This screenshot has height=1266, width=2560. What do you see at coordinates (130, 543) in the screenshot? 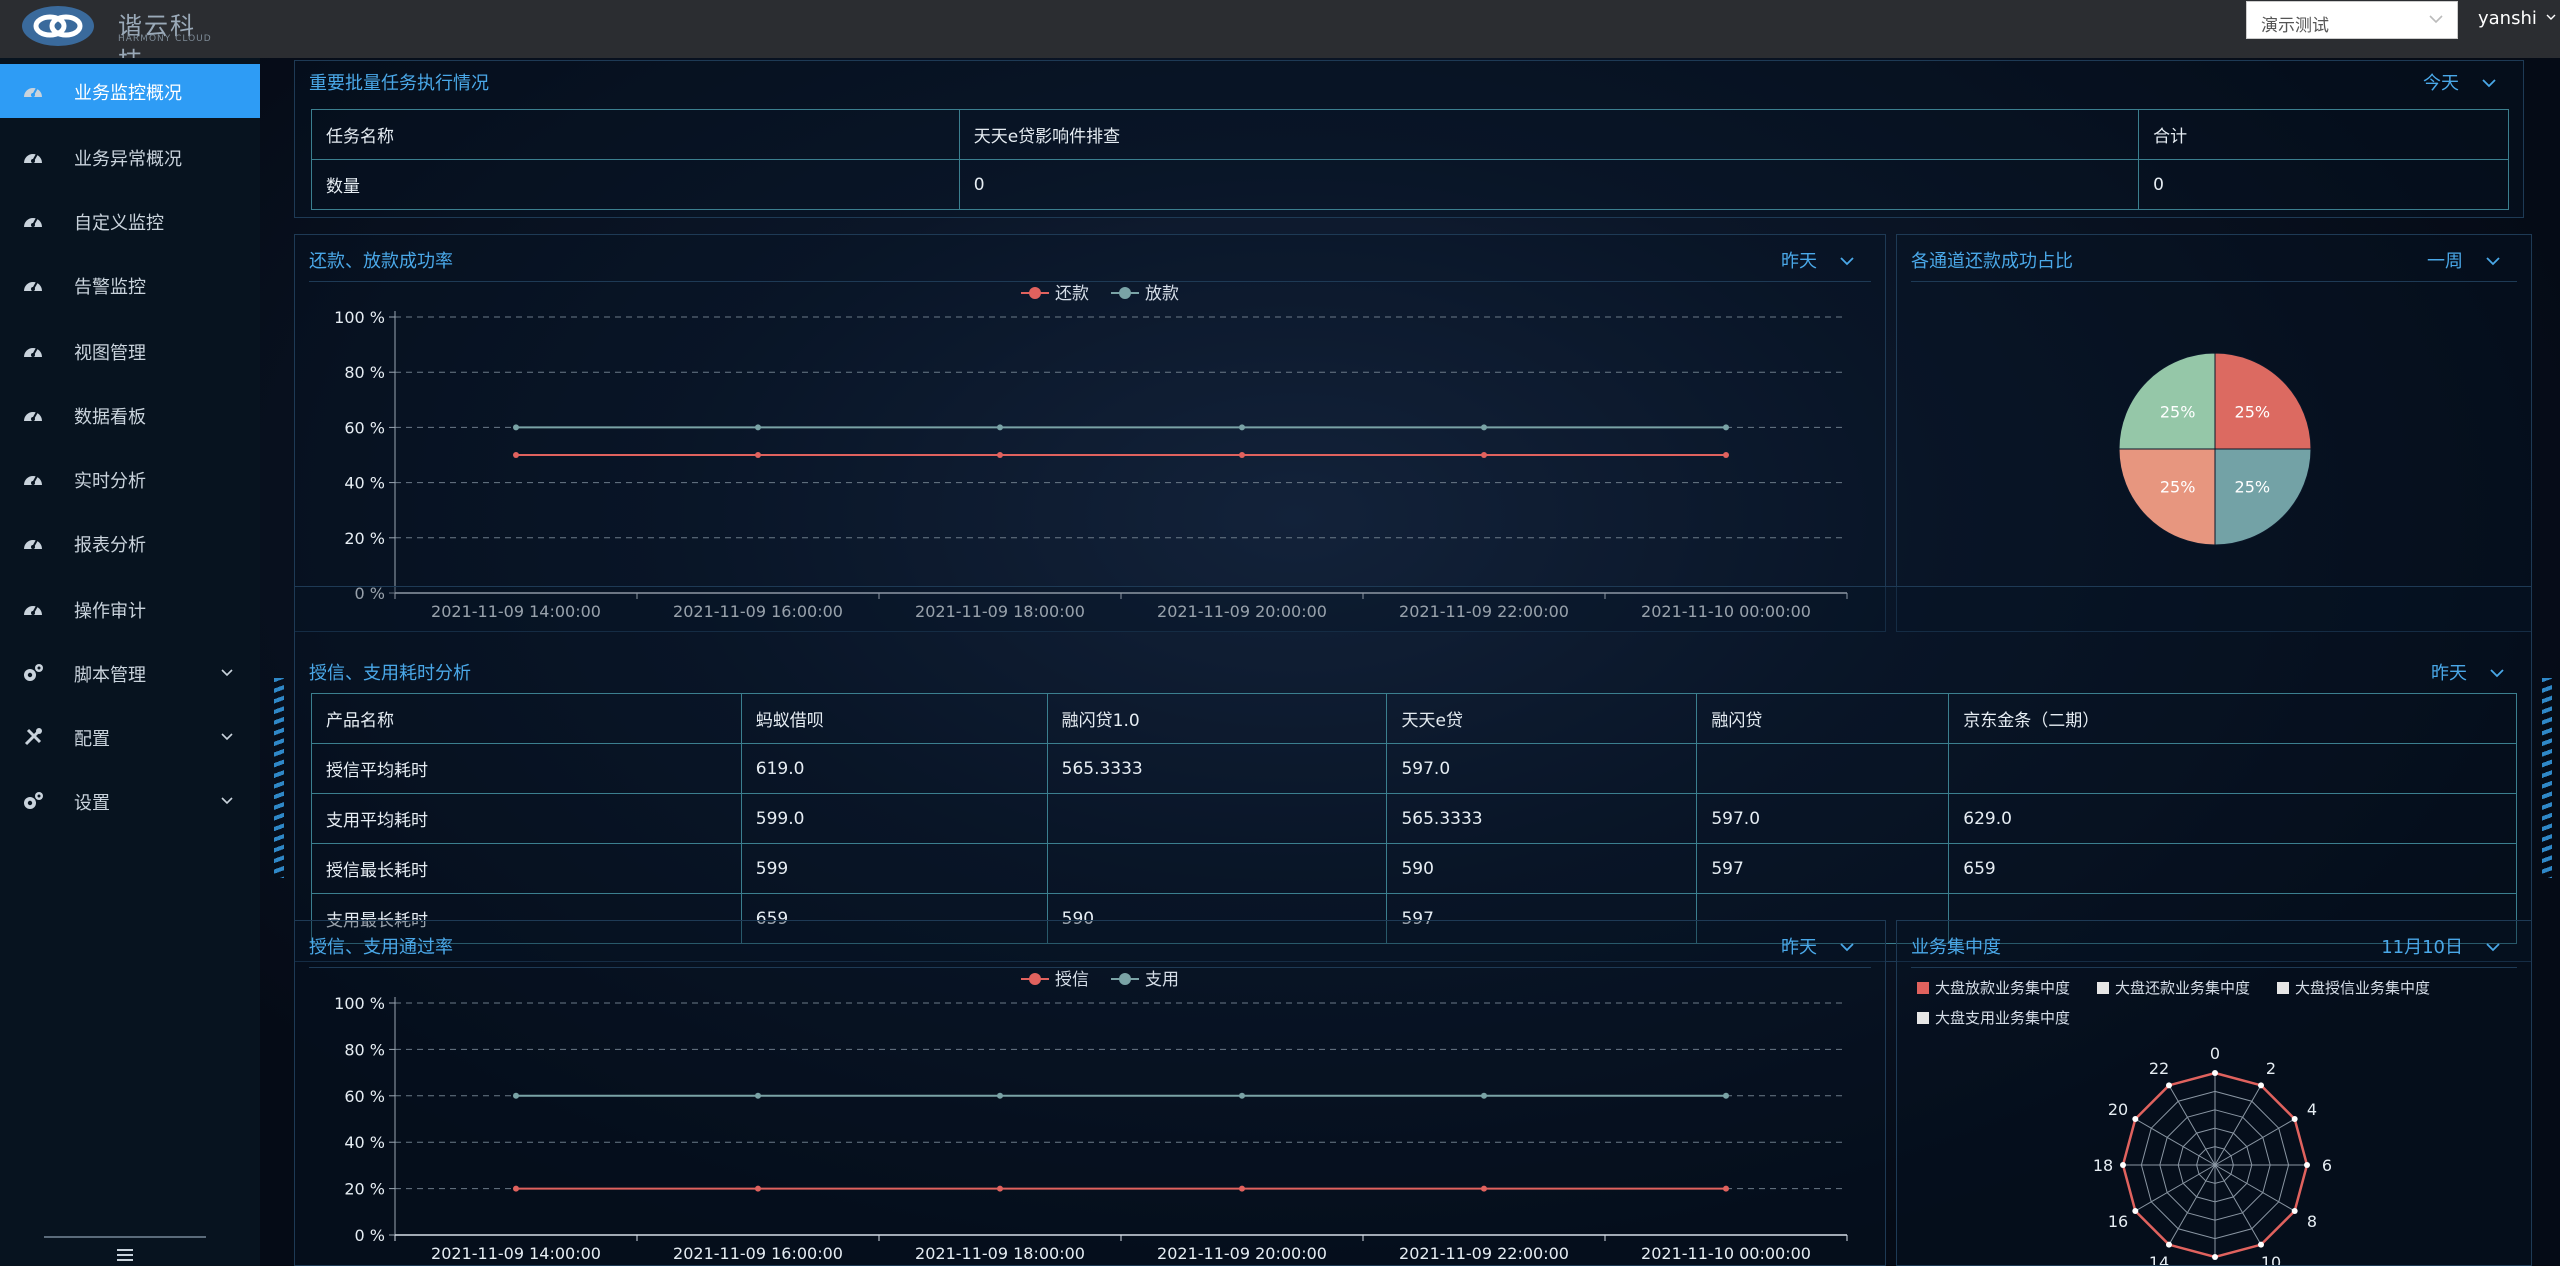
I see `sidebar-item: 报表分析` at bounding box center [130, 543].